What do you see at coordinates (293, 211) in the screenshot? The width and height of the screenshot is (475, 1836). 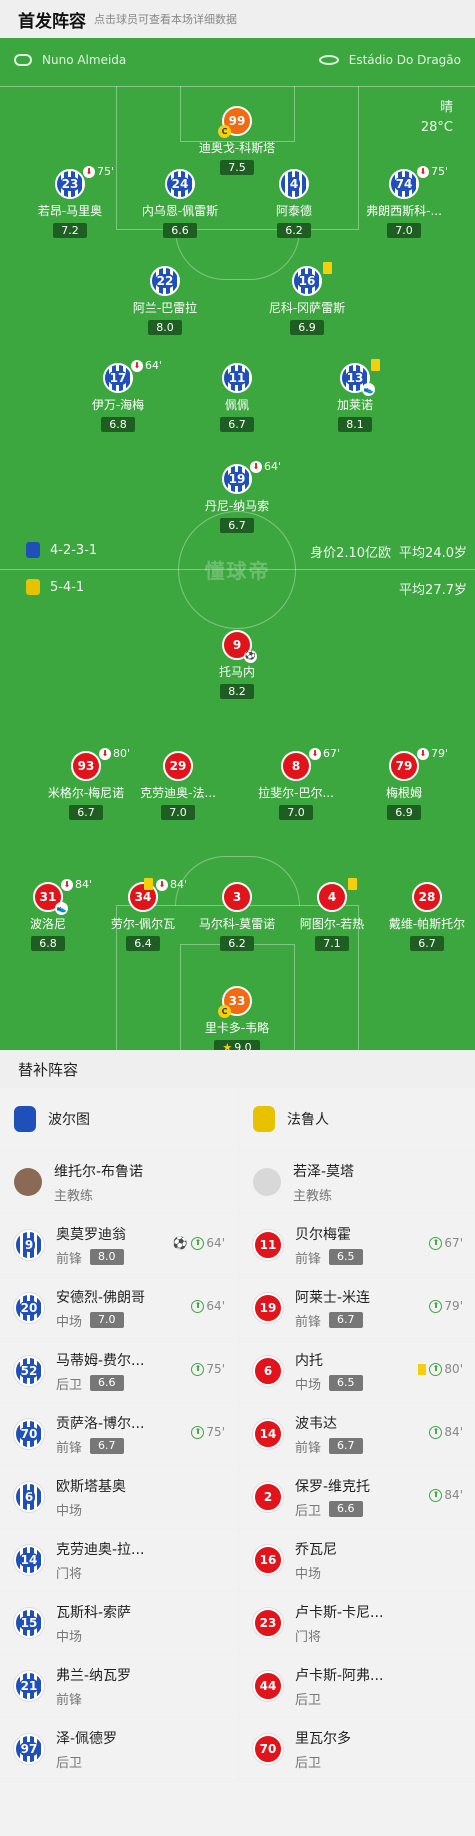 I see `player-name: 阿泰德` at bounding box center [293, 211].